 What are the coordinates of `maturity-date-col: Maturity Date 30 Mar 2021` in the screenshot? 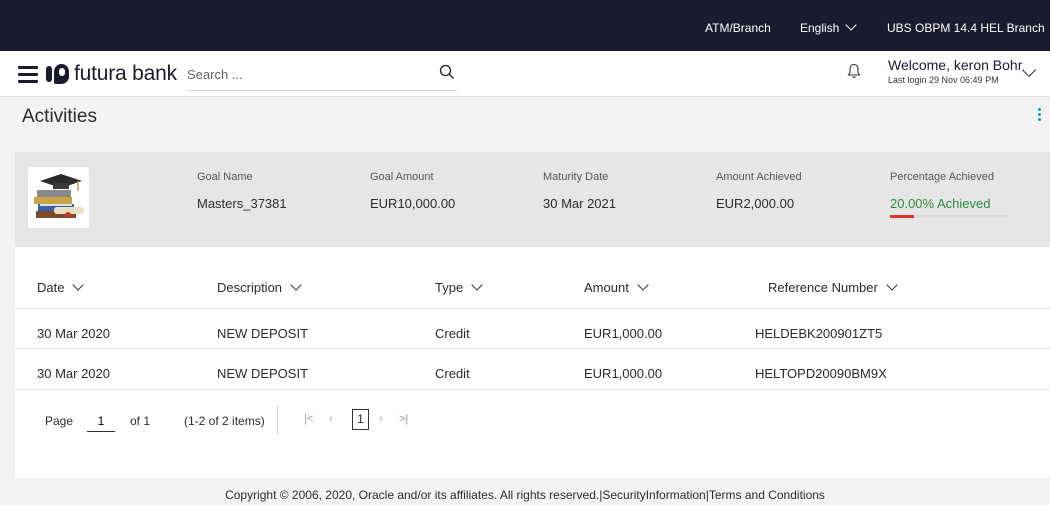 It's located at (579, 191).